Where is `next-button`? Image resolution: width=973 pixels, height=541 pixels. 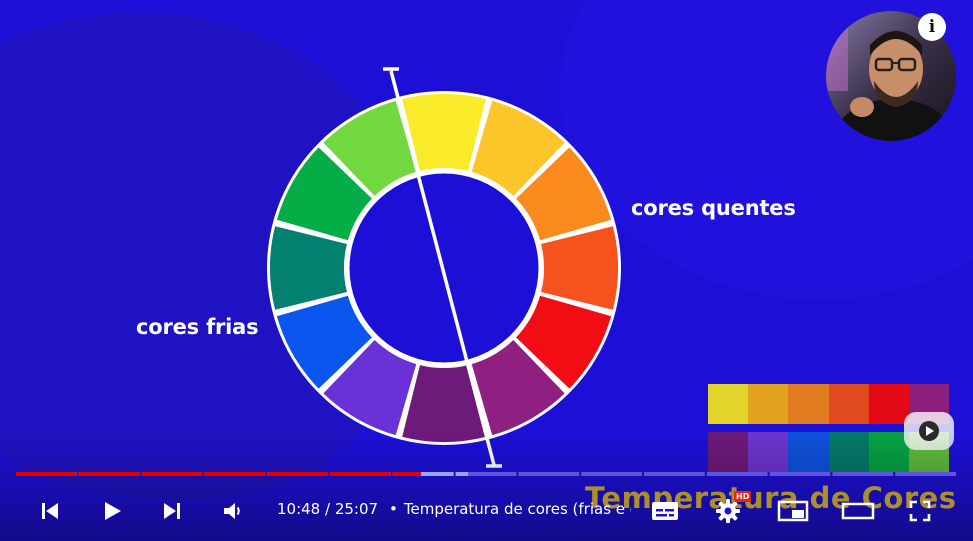
next-button is located at coordinates (172, 511).